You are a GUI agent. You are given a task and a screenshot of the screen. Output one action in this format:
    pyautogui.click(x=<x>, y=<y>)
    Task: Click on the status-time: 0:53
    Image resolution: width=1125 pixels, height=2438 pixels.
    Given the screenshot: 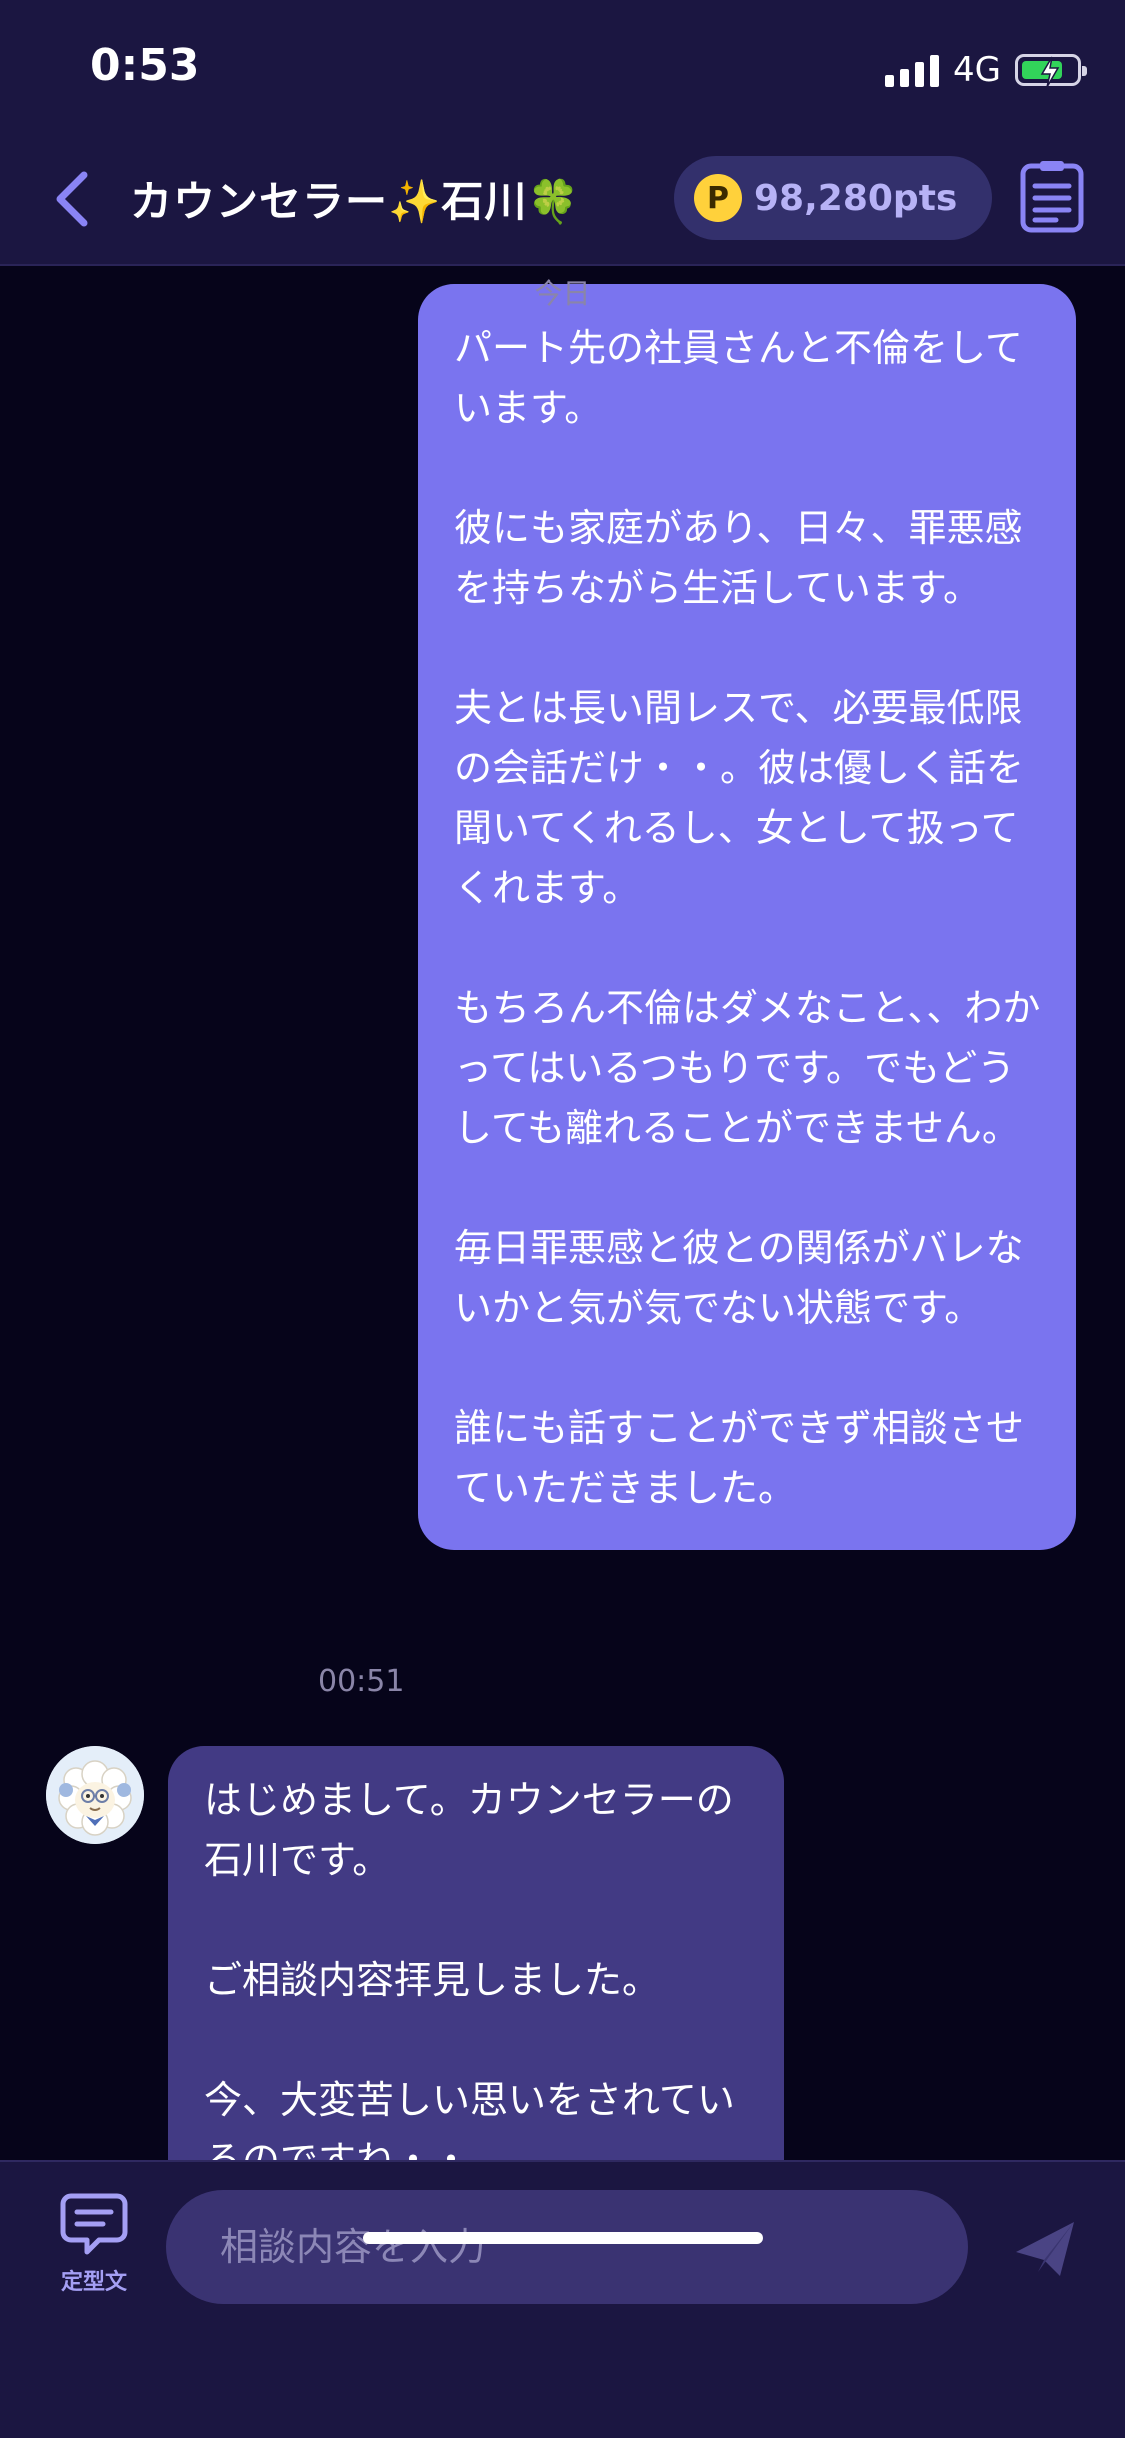 What is the action you would take?
    pyautogui.click(x=145, y=65)
    